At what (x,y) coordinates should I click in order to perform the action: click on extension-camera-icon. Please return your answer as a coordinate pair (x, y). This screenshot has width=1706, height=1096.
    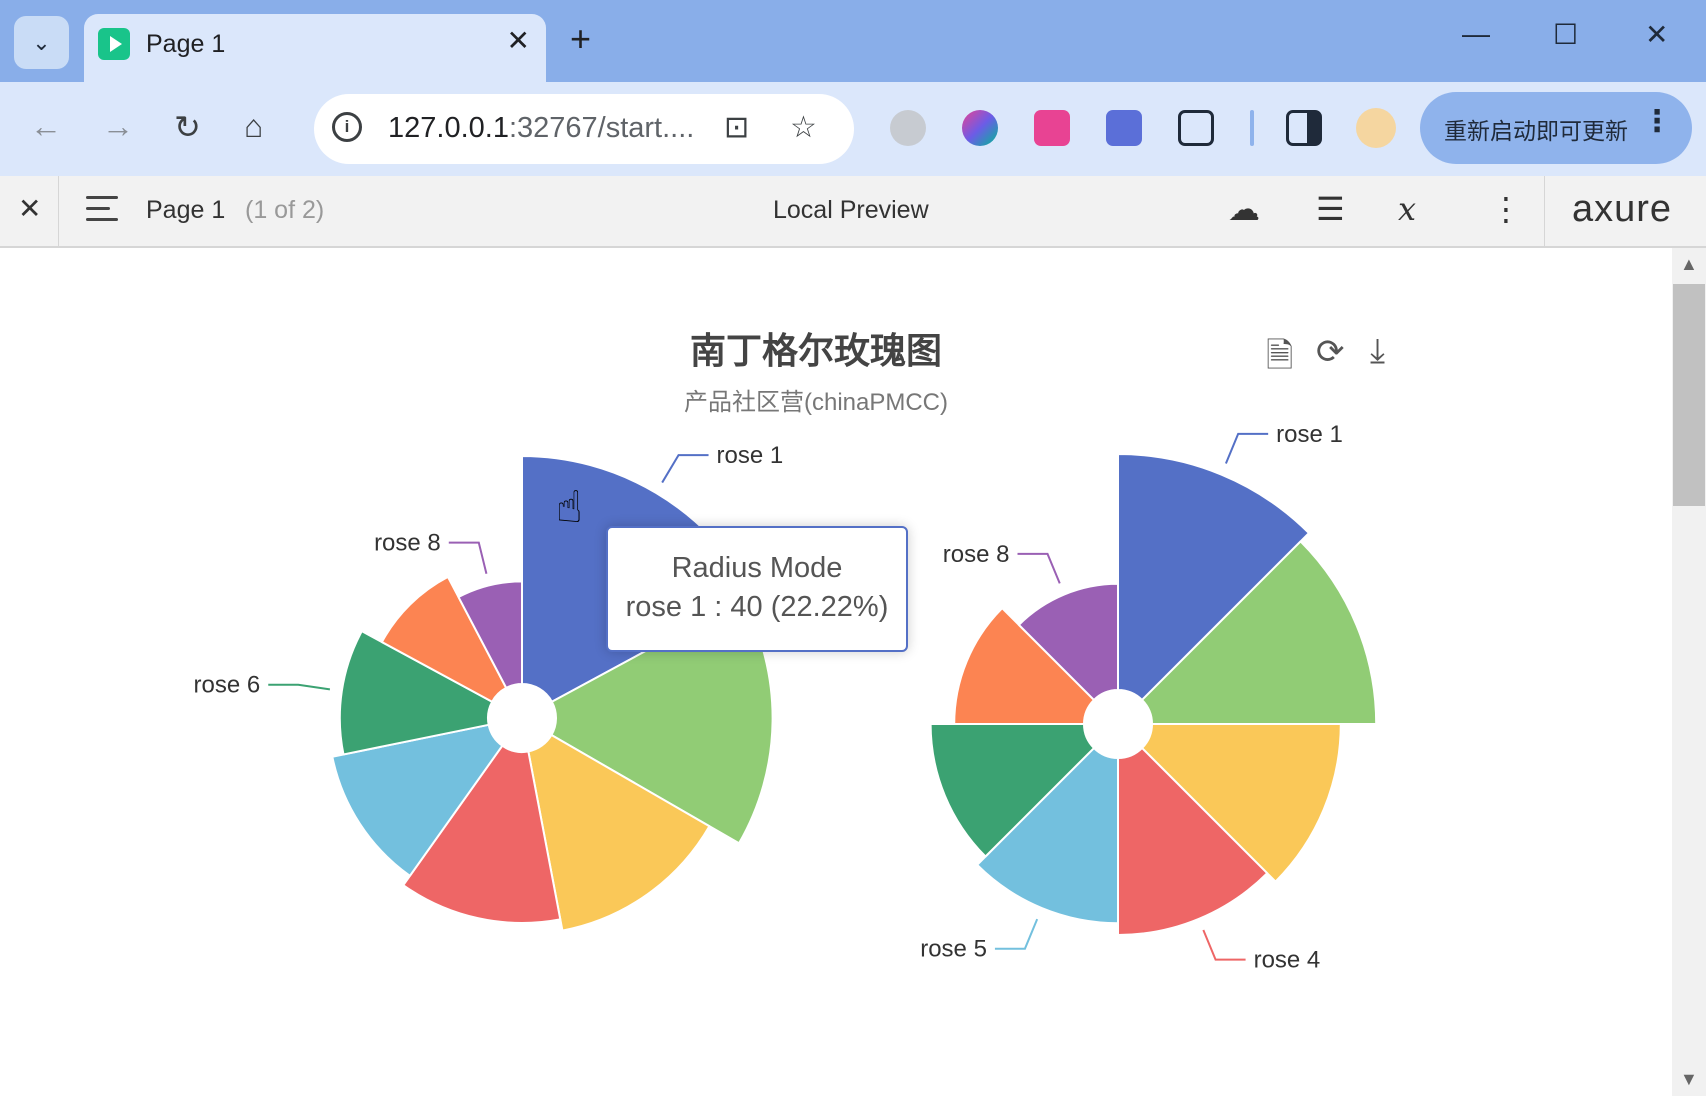
    Looking at the image, I should click on (980, 128).